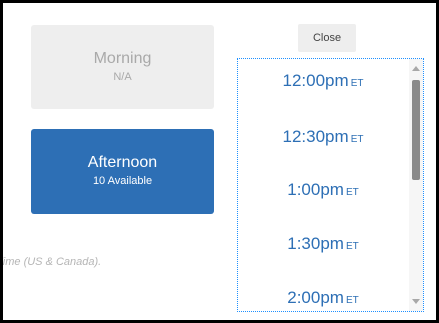 The height and width of the screenshot is (323, 439). What do you see at coordinates (122, 77) in the screenshot?
I see `morning-availability: N/A` at bounding box center [122, 77].